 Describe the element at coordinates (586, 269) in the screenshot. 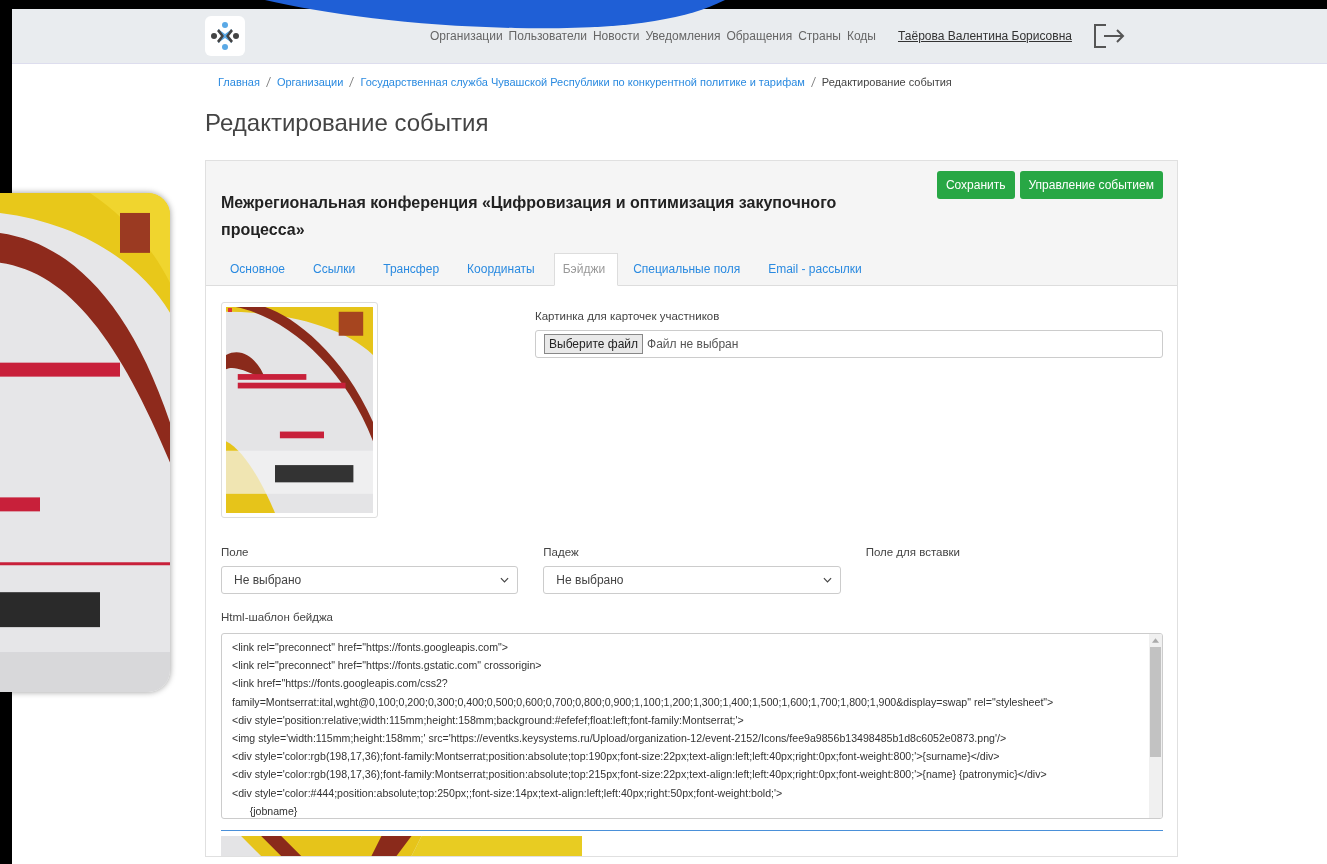

I see `tab: Бэйджи` at that location.